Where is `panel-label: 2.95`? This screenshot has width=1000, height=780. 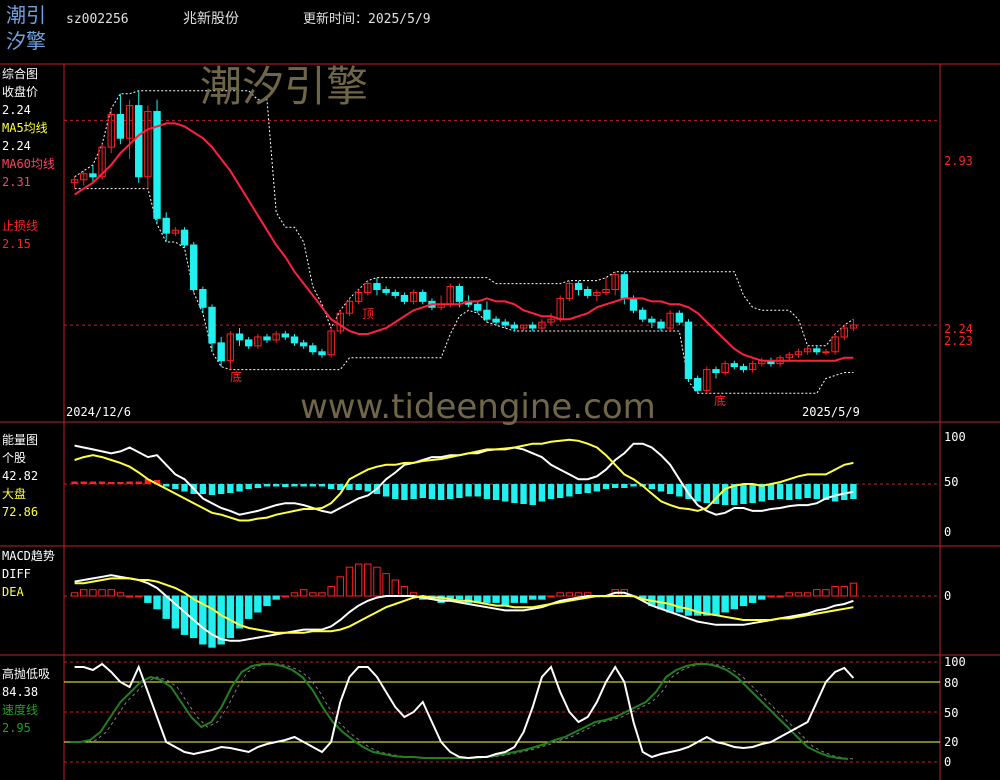 panel-label: 2.95 is located at coordinates (16, 728).